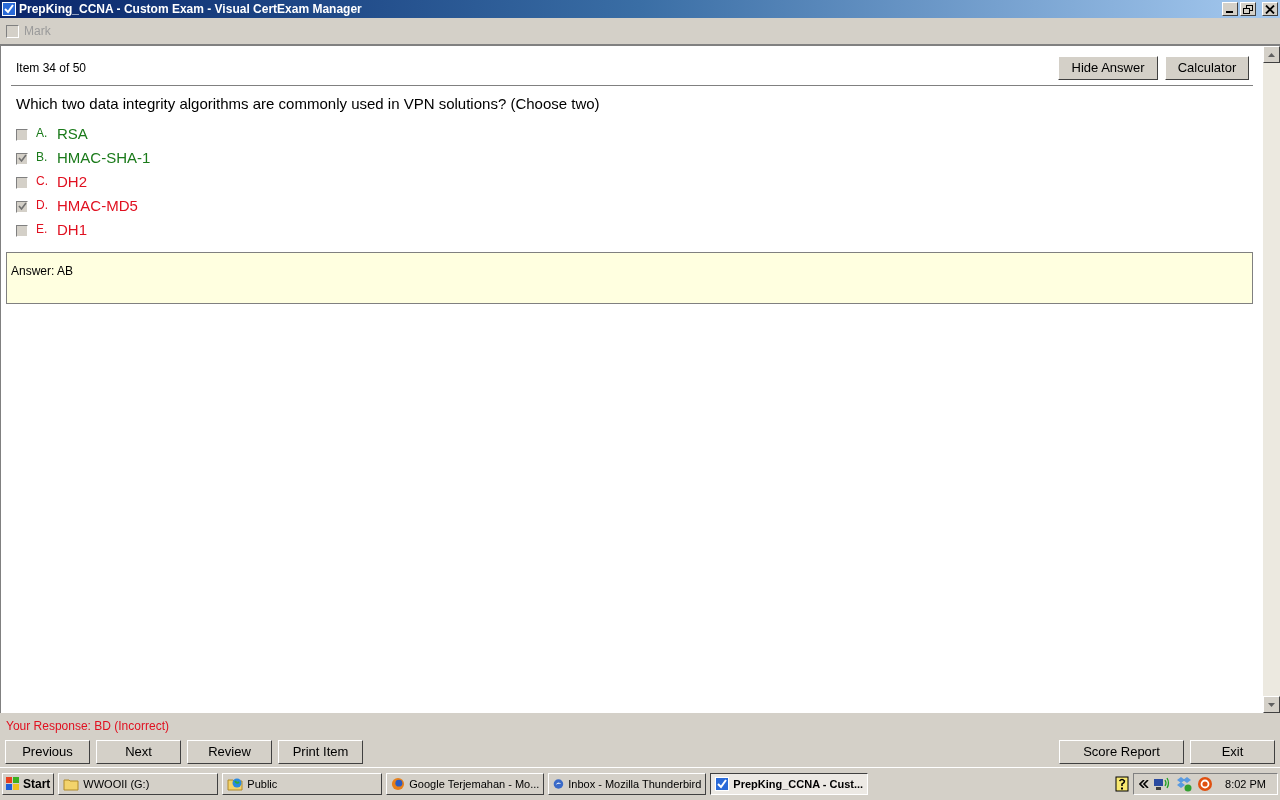  Describe the element at coordinates (42, 157) in the screenshot. I see `option-letter: B.` at that location.